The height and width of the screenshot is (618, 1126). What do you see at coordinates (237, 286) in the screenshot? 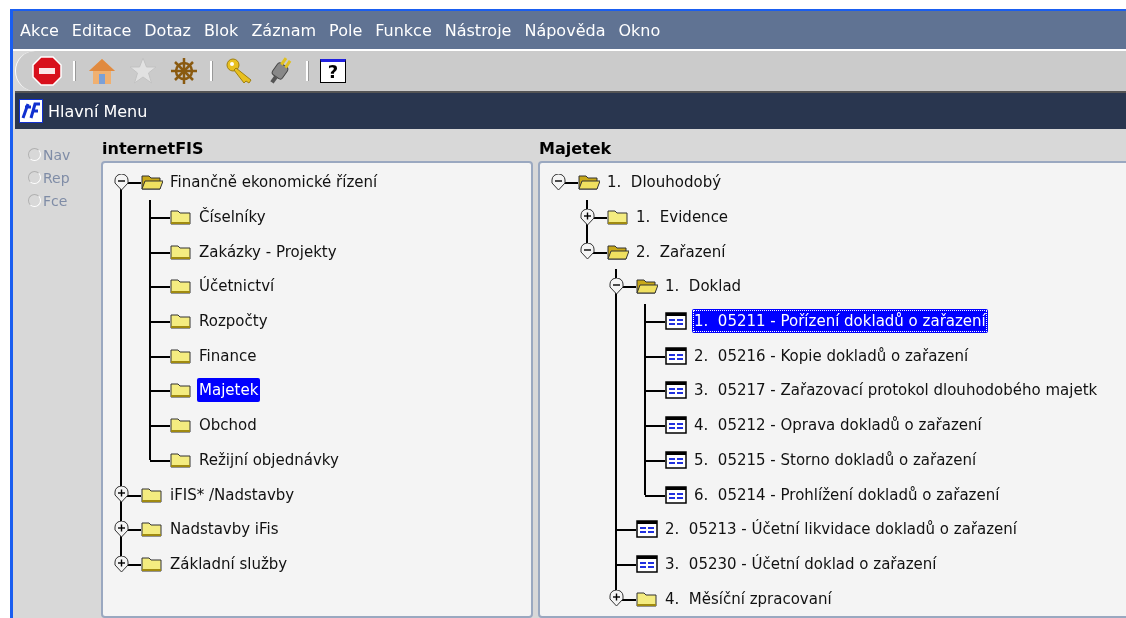
I see `tree-item: Účetnictví` at bounding box center [237, 286].